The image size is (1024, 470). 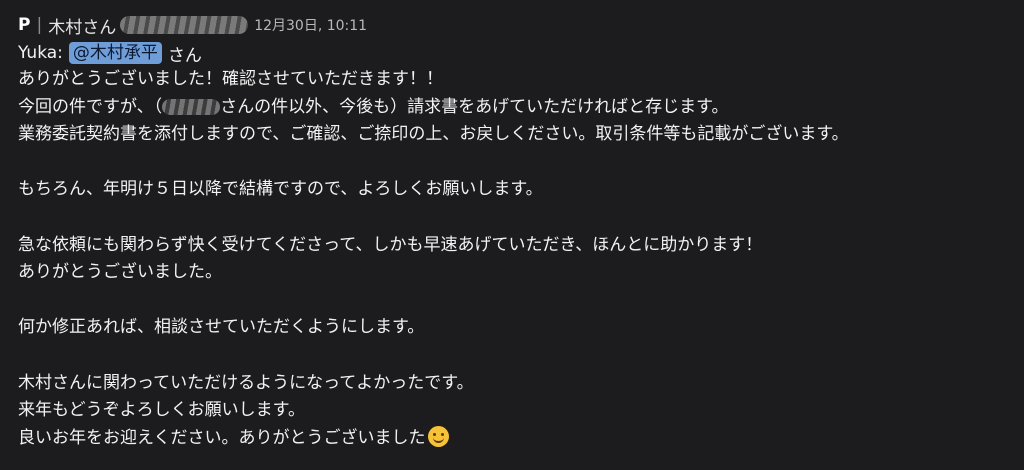 What do you see at coordinates (120, 272) in the screenshot?
I see `body-line: ありがとうございました。` at bounding box center [120, 272].